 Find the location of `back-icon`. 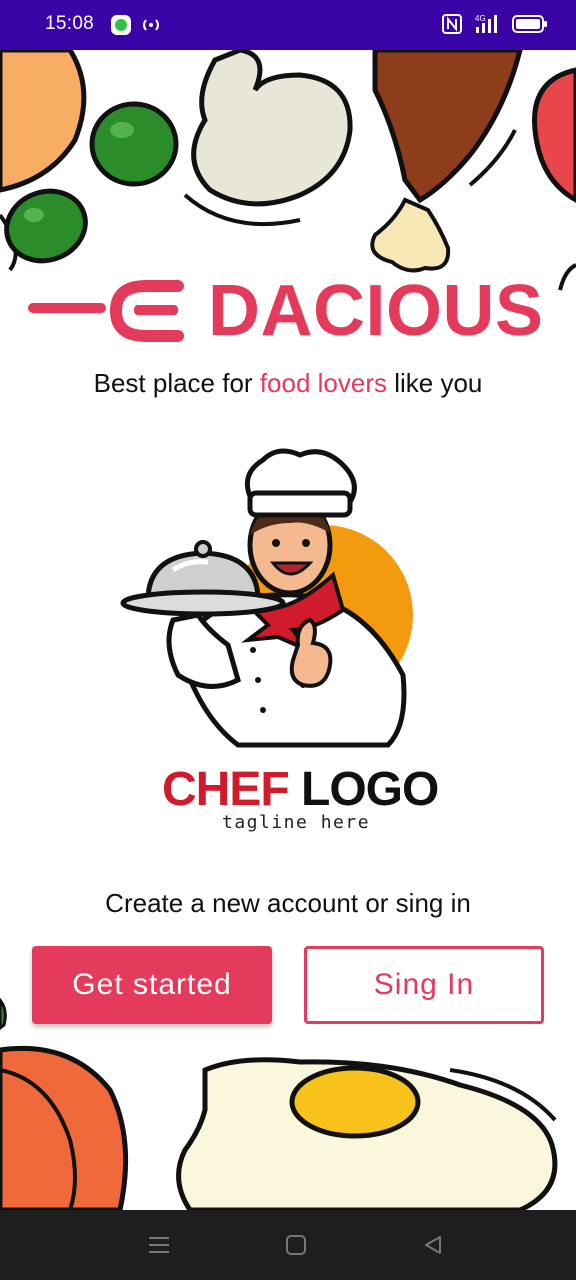

back-icon is located at coordinates (433, 1247).